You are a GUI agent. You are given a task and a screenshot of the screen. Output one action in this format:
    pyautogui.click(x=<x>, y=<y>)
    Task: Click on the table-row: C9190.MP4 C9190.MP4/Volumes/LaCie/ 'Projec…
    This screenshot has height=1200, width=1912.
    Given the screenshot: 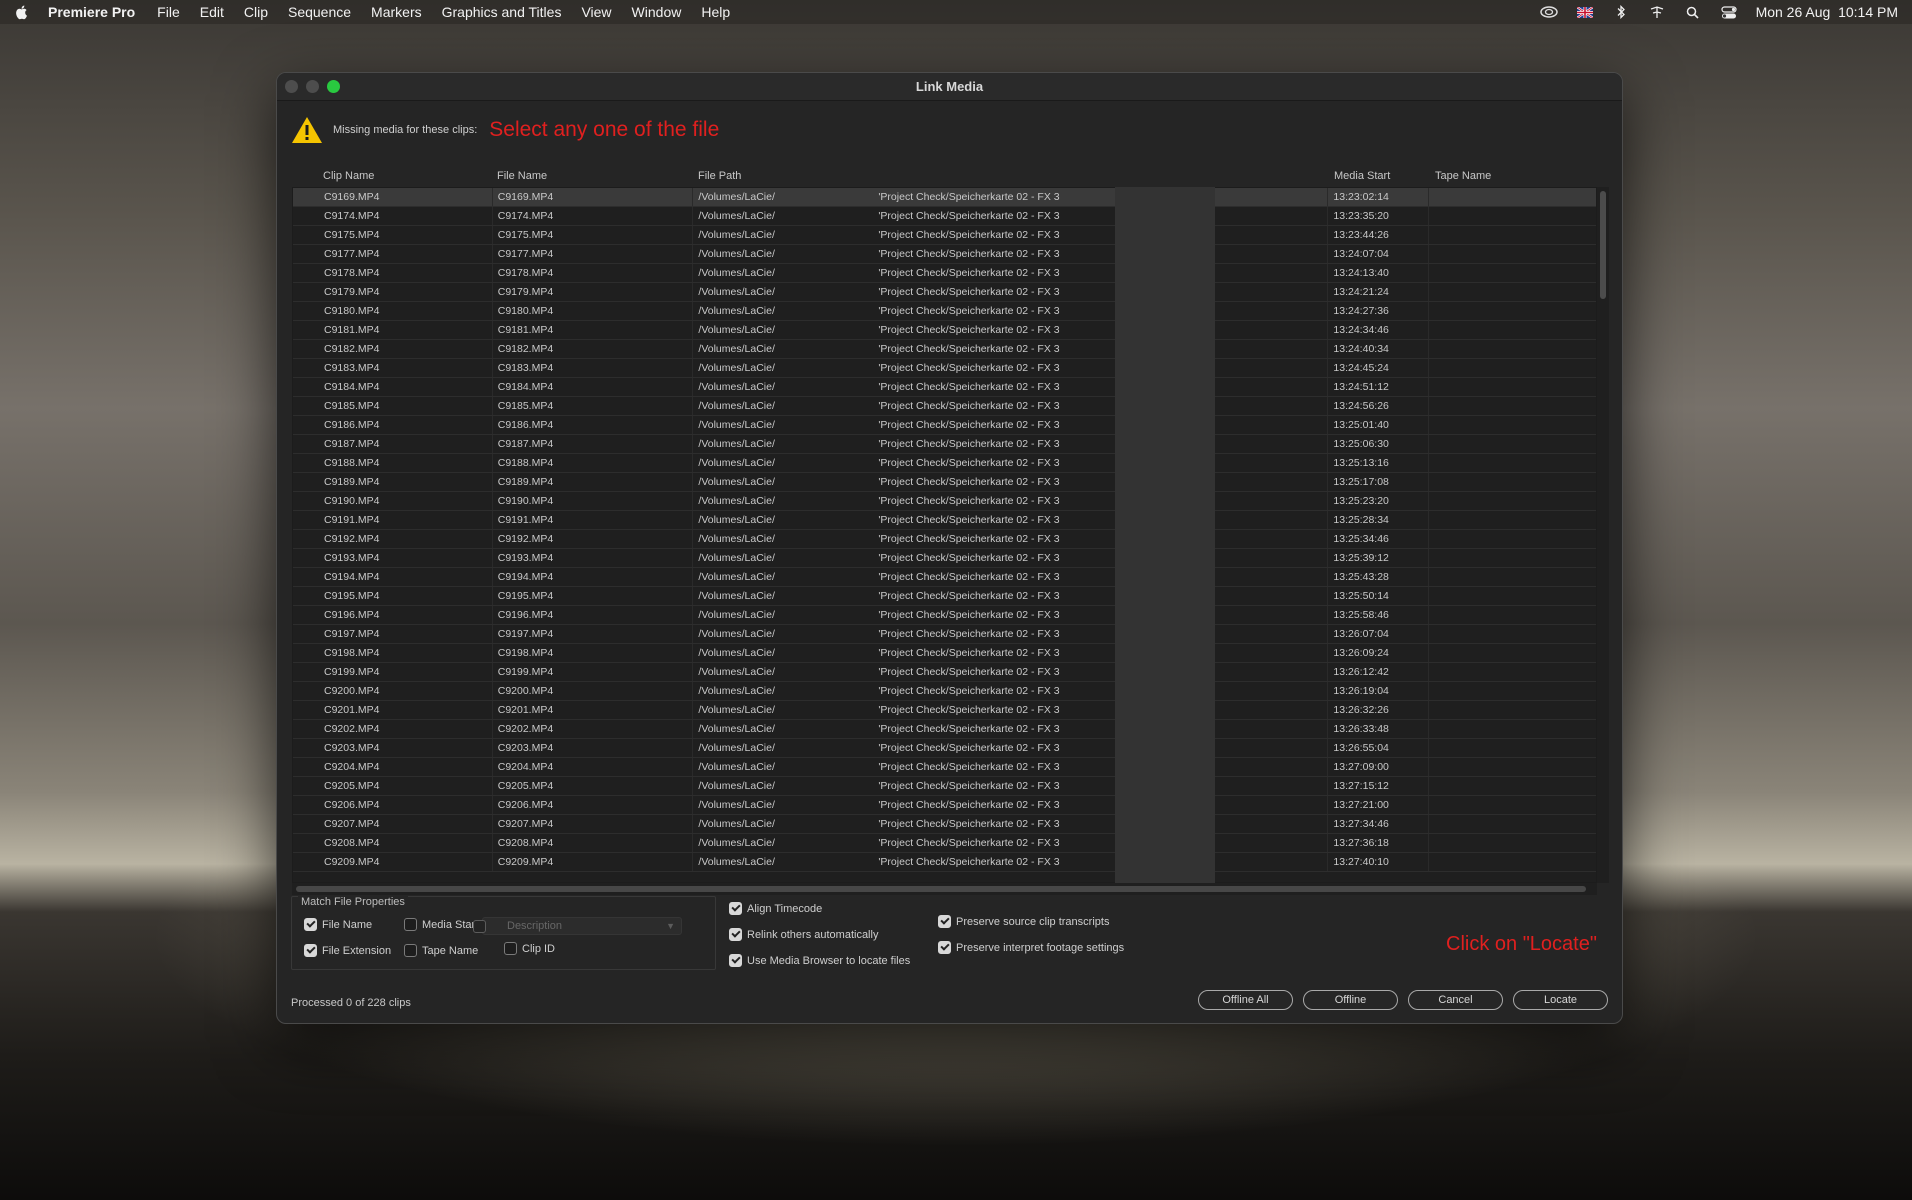 What is the action you would take?
    pyautogui.click(x=944, y=501)
    